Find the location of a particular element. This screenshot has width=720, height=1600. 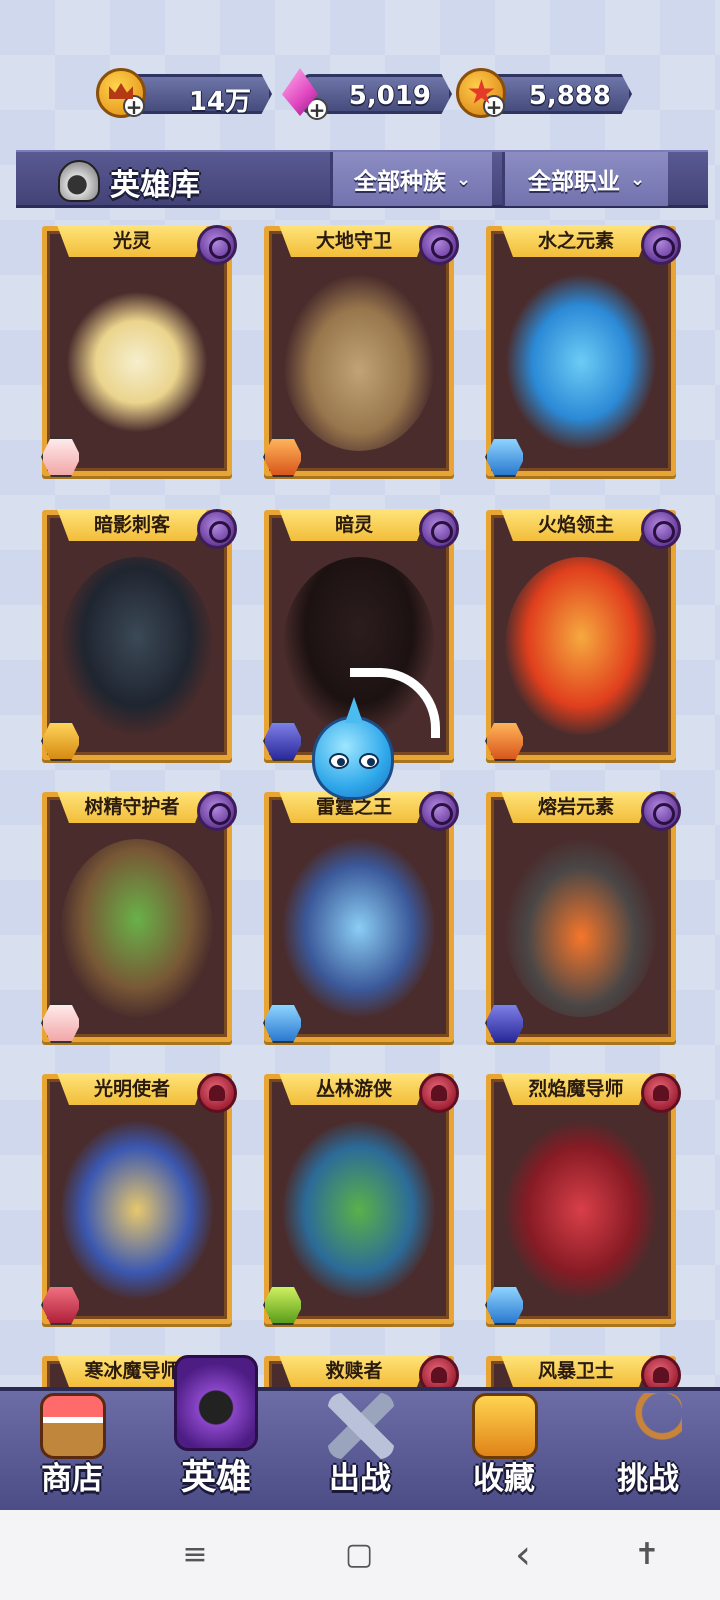

crossbow-icon is located at coordinates (649, 1426).